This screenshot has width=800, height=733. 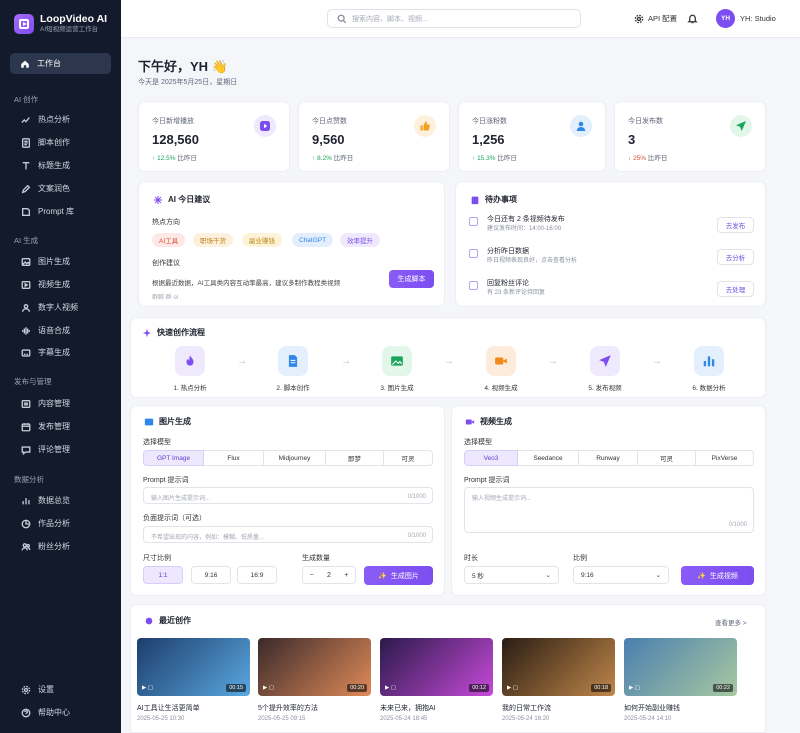 I want to click on sidebar-item-hot-analysis: 热点分析, so click(x=45, y=119).